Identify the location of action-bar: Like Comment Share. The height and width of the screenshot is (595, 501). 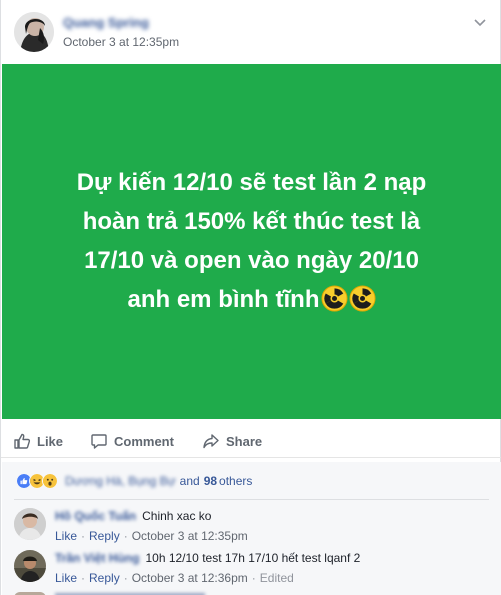
(251, 441).